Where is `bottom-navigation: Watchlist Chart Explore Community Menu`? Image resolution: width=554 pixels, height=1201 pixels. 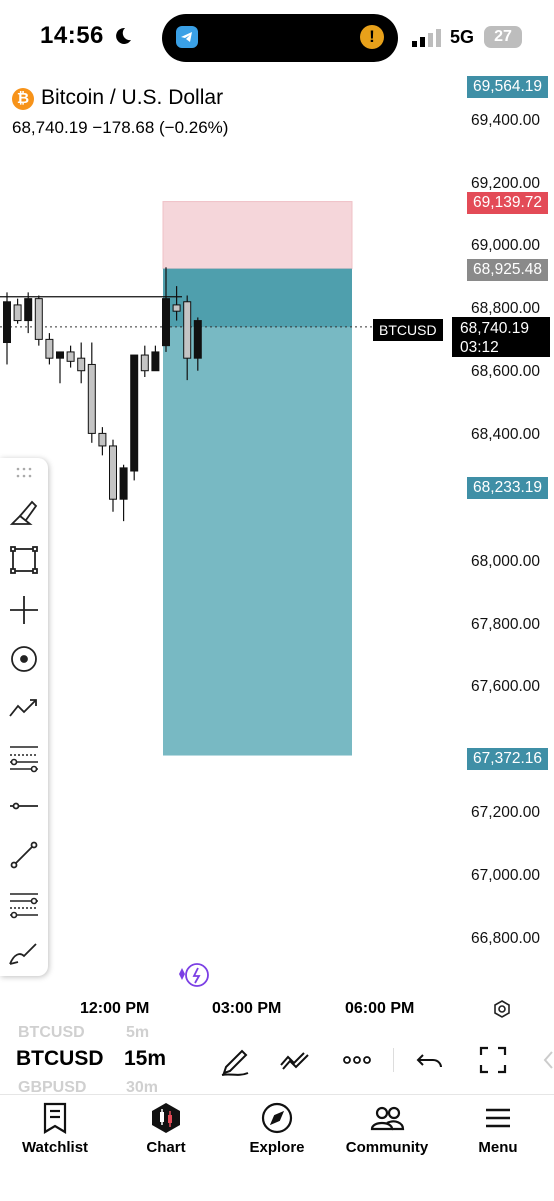 bottom-navigation: Watchlist Chart Explore Community Menu is located at coordinates (277, 1147).